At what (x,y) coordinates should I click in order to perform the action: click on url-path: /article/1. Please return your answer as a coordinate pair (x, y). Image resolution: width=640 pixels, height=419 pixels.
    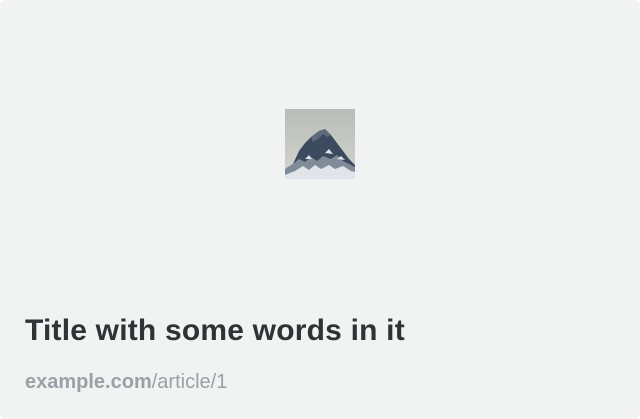
    Looking at the image, I should click on (189, 382).